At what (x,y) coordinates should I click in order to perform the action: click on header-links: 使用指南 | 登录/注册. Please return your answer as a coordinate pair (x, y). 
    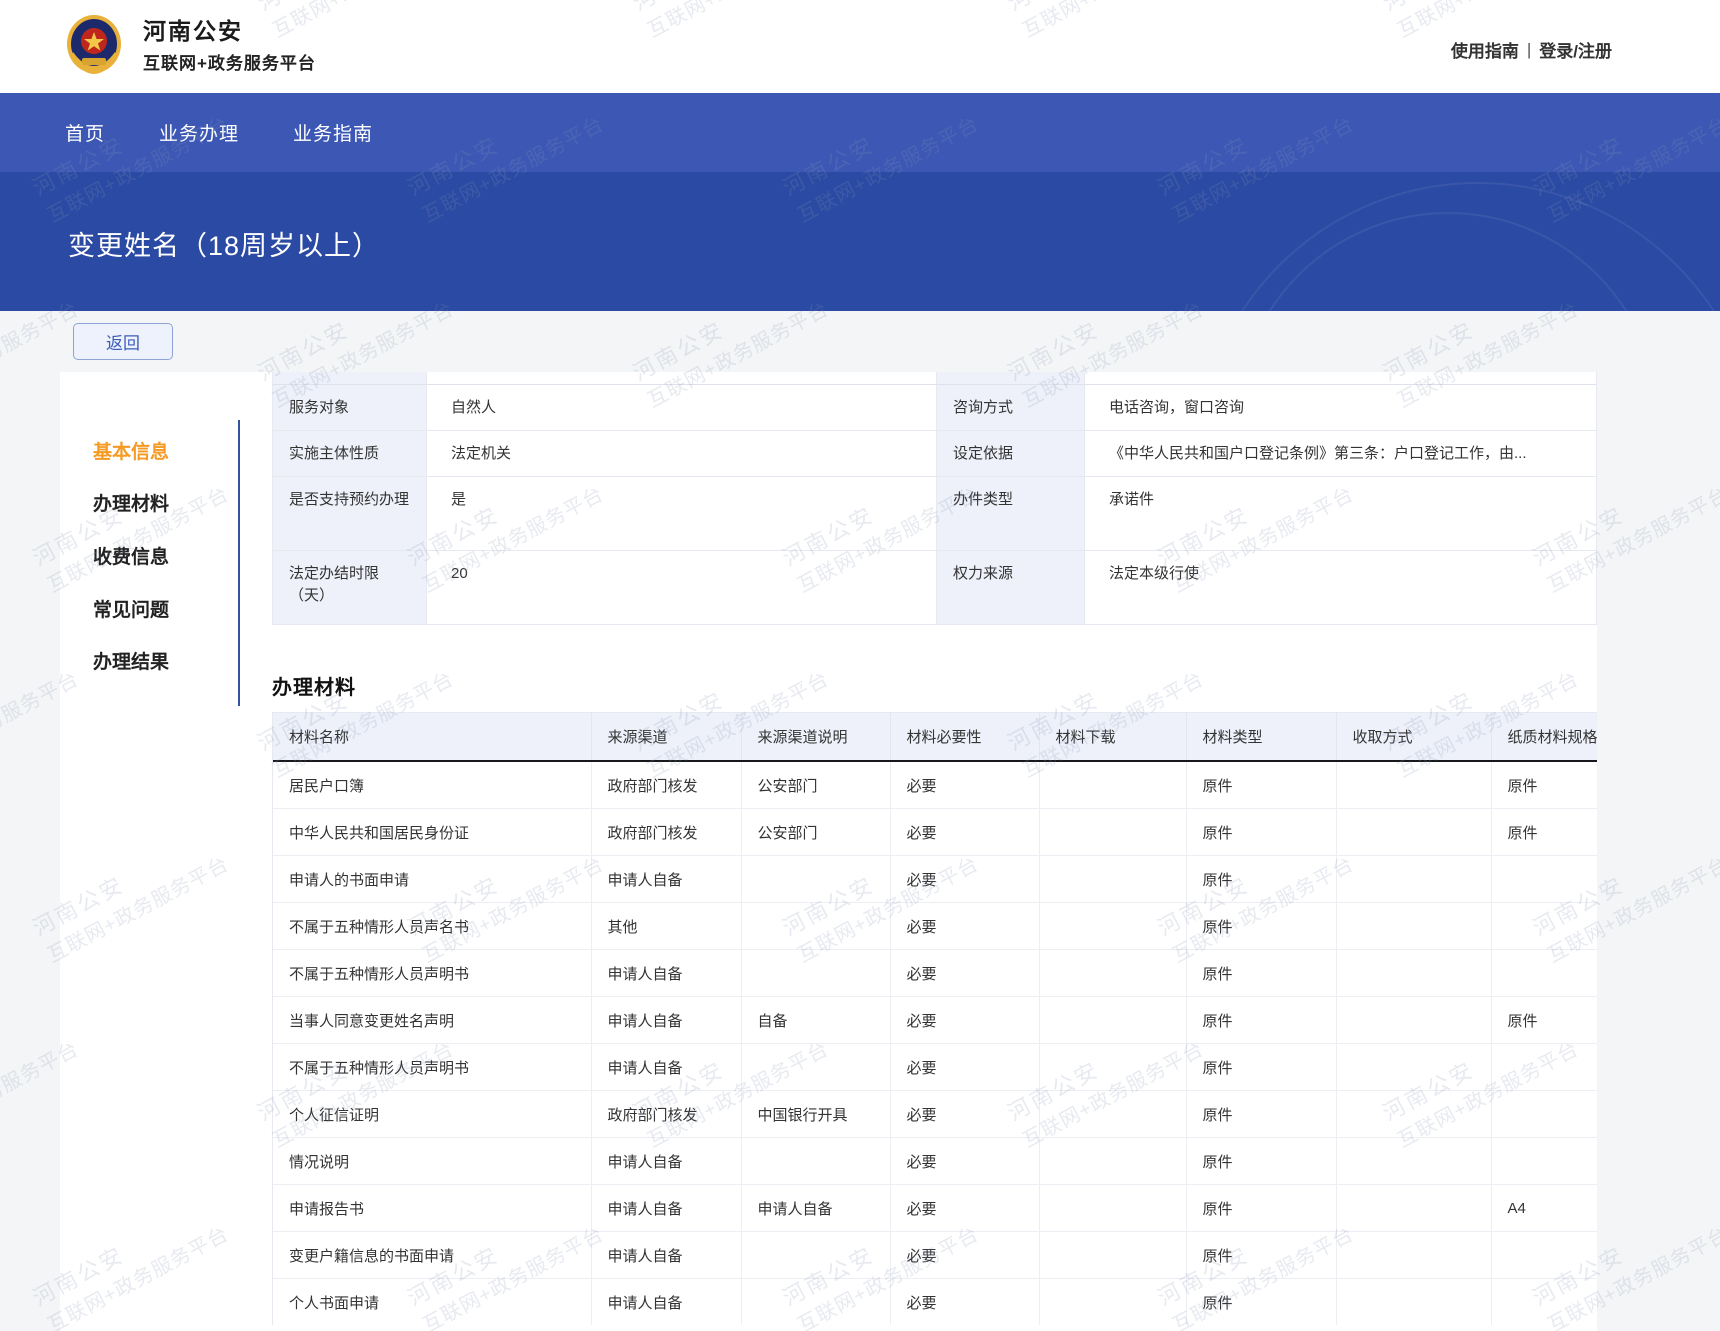
    Looking at the image, I should click on (1531, 49).